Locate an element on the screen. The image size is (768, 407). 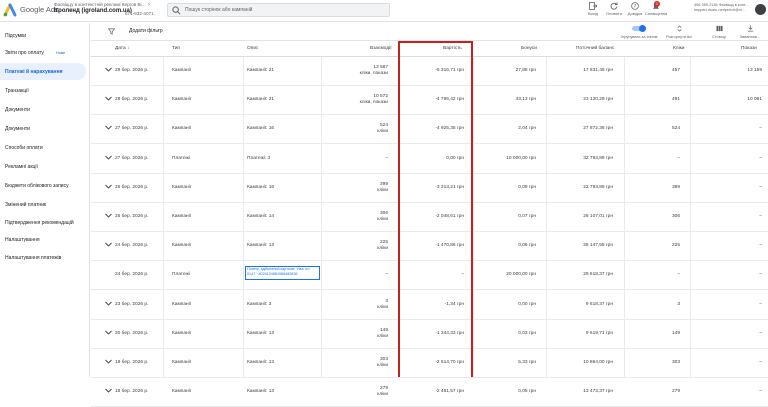
column-header-impressions: Покази is located at coordinates (749, 48).